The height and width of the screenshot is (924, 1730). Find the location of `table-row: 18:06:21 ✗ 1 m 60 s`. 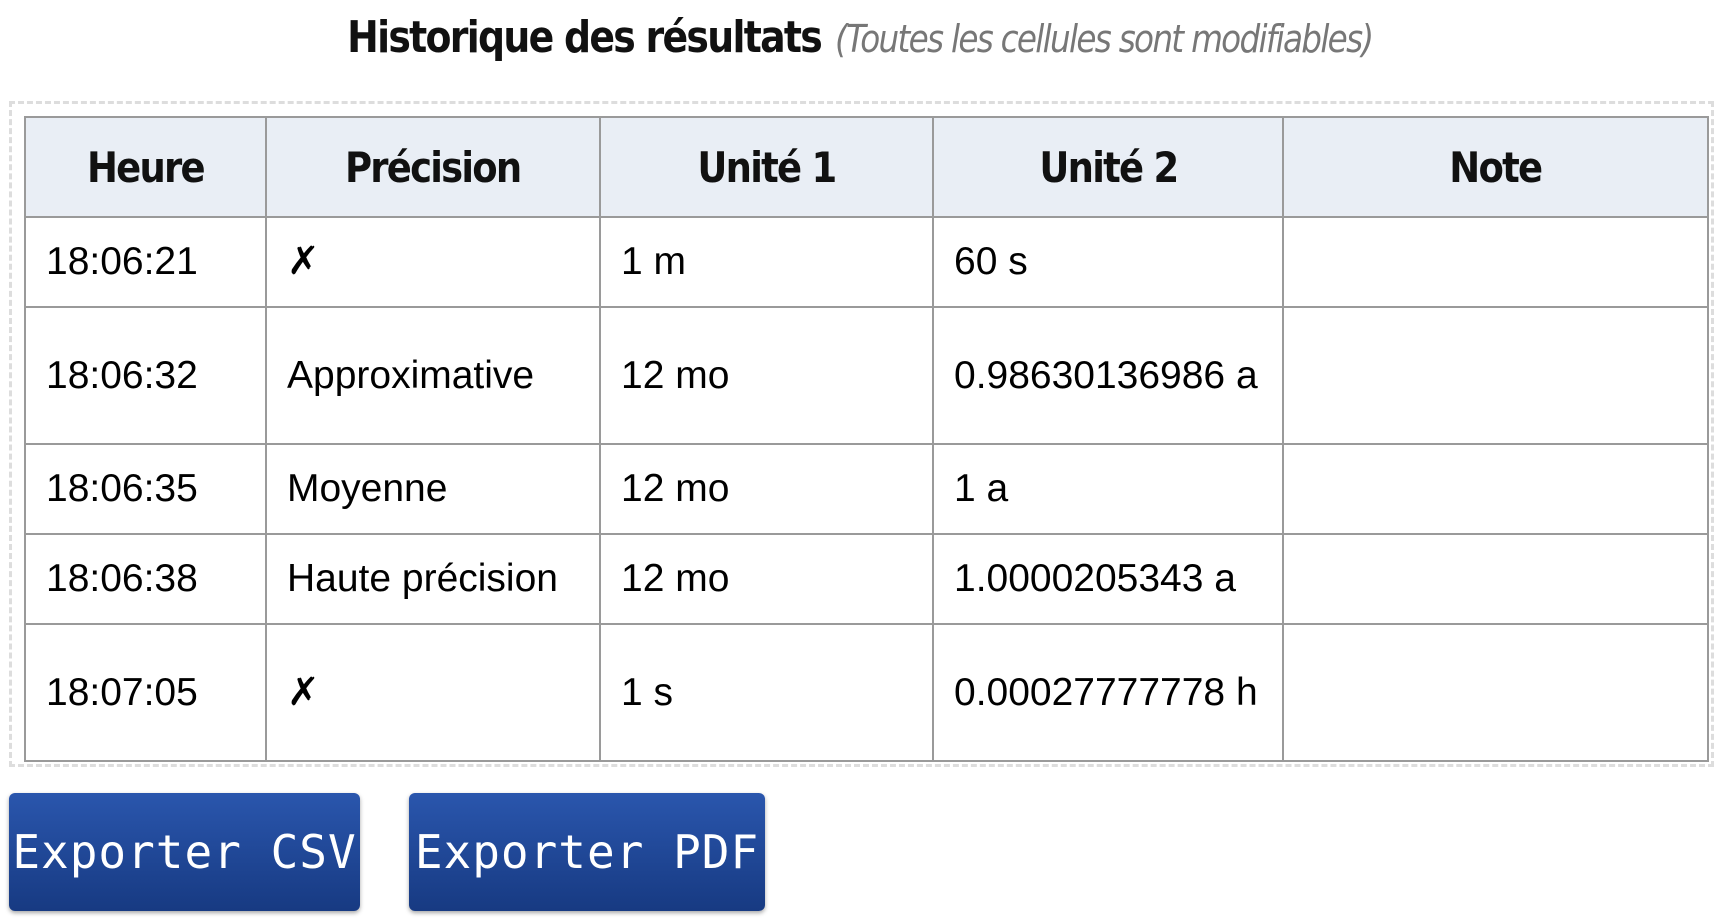

table-row: 18:06:21 ✗ 1 m 60 s is located at coordinates (866, 262).